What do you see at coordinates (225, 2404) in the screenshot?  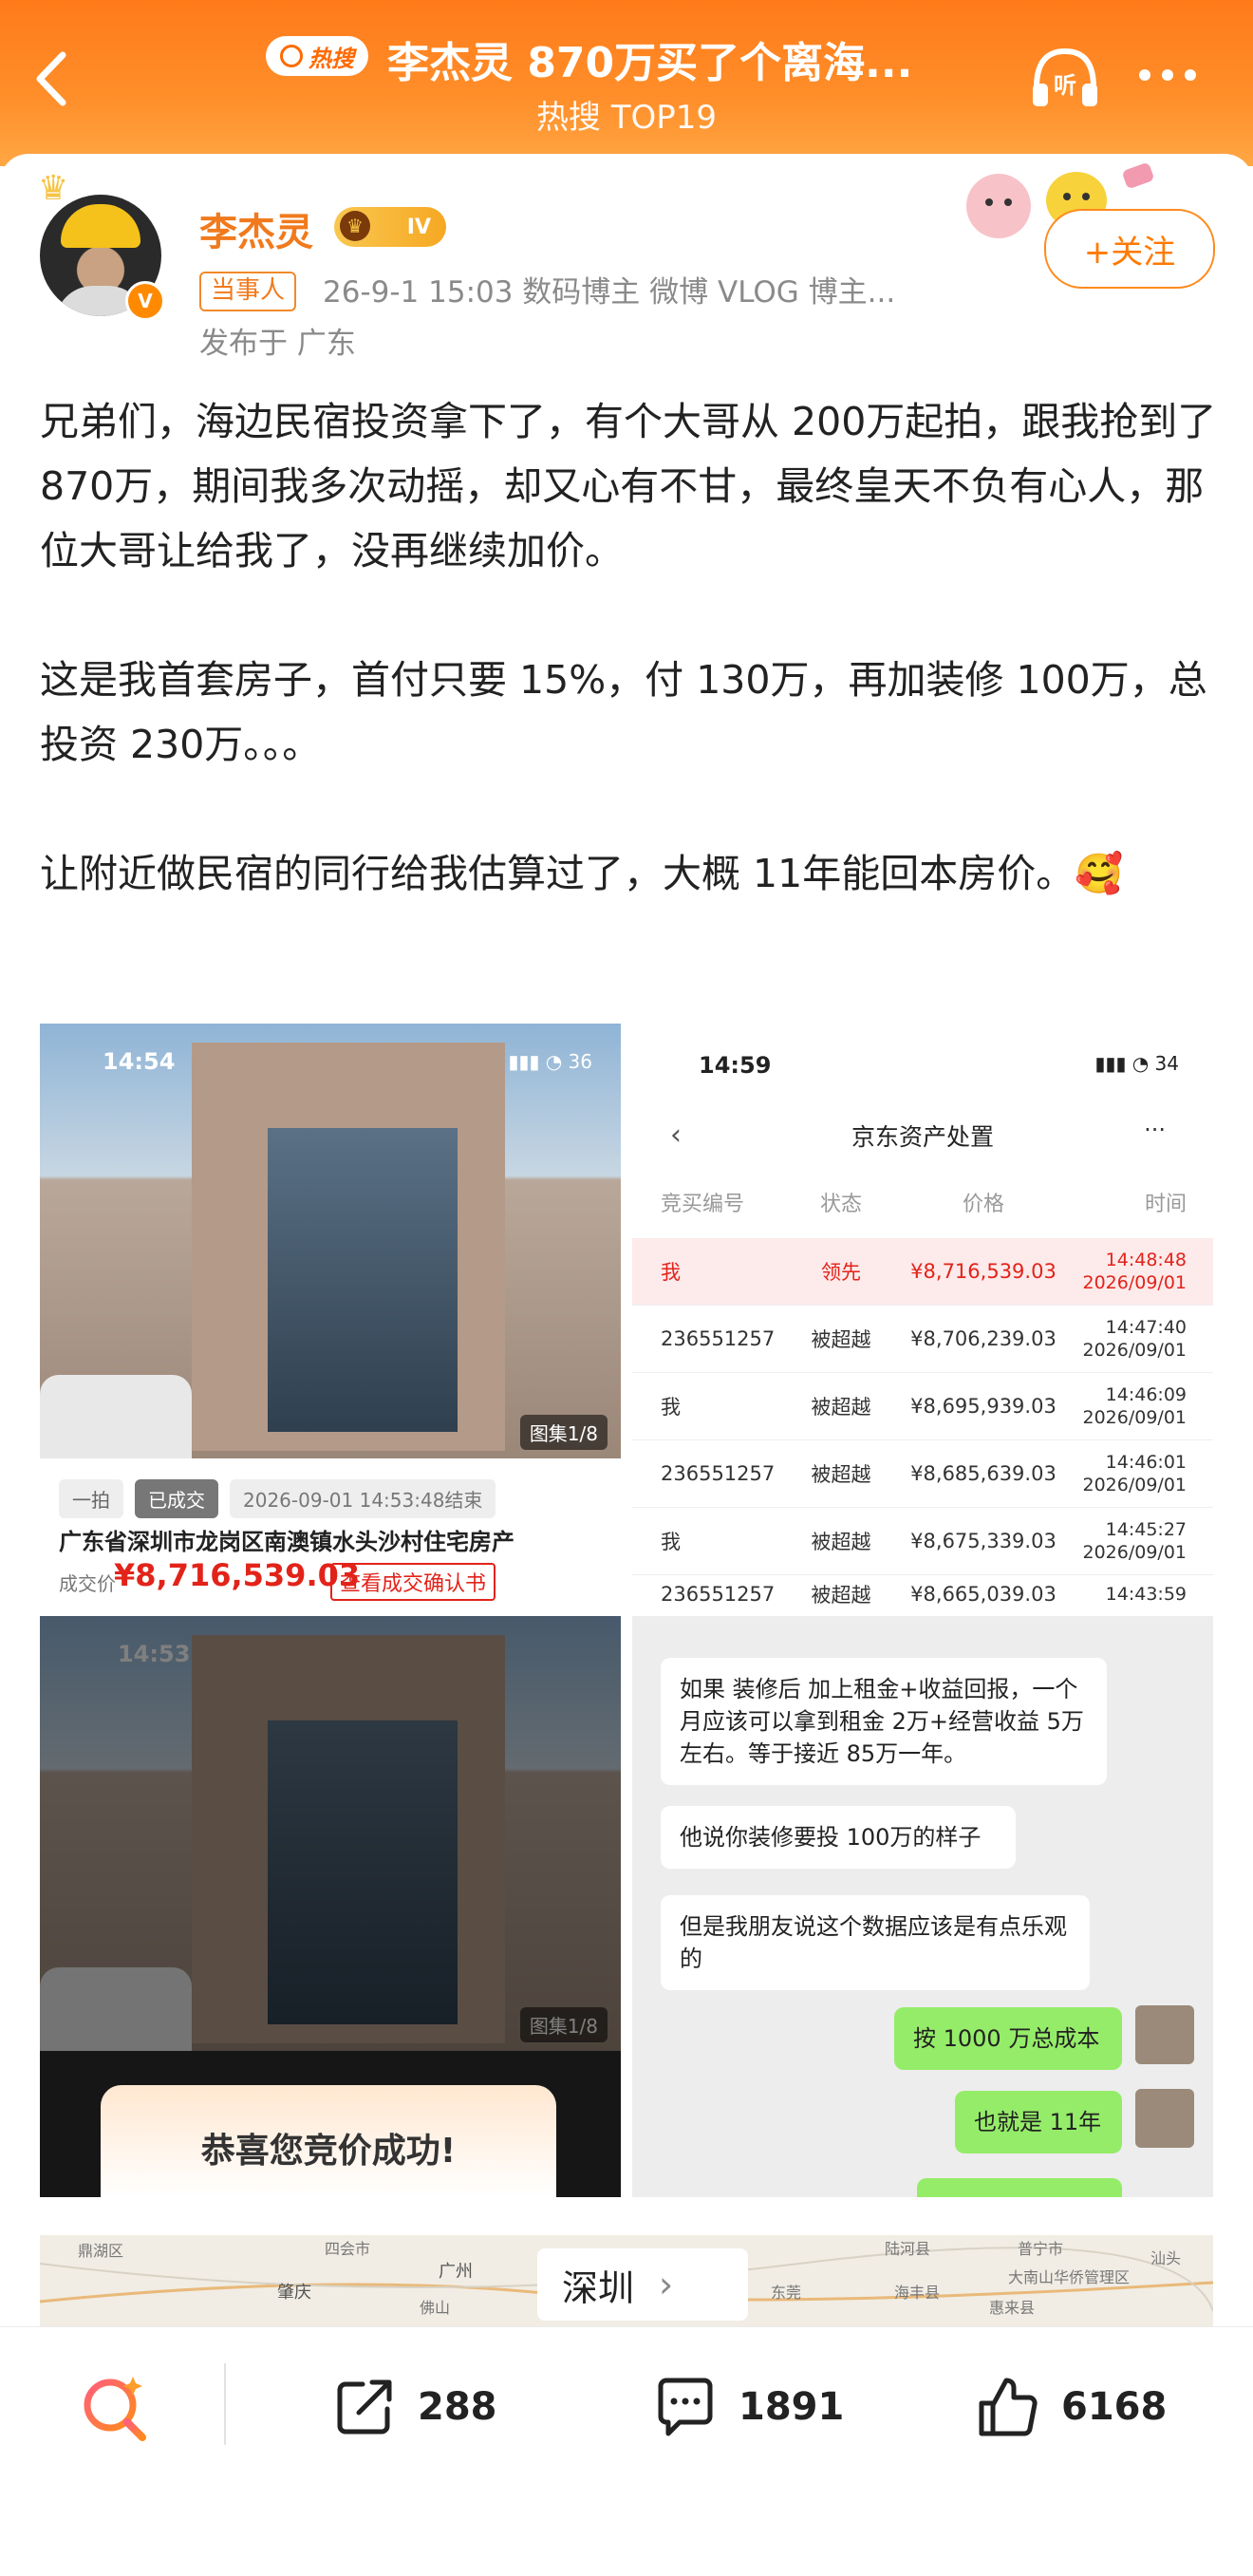 I see `divider` at bounding box center [225, 2404].